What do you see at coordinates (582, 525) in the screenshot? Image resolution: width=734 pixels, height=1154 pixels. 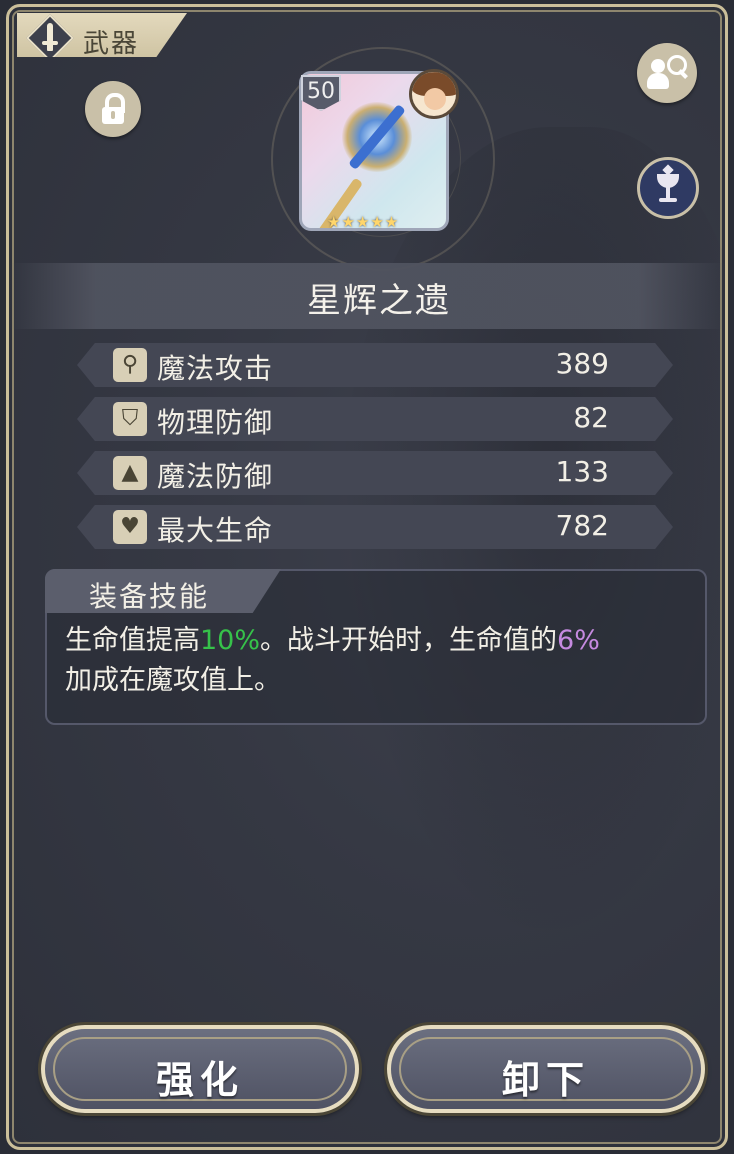 I see `stat-value: 782` at bounding box center [582, 525].